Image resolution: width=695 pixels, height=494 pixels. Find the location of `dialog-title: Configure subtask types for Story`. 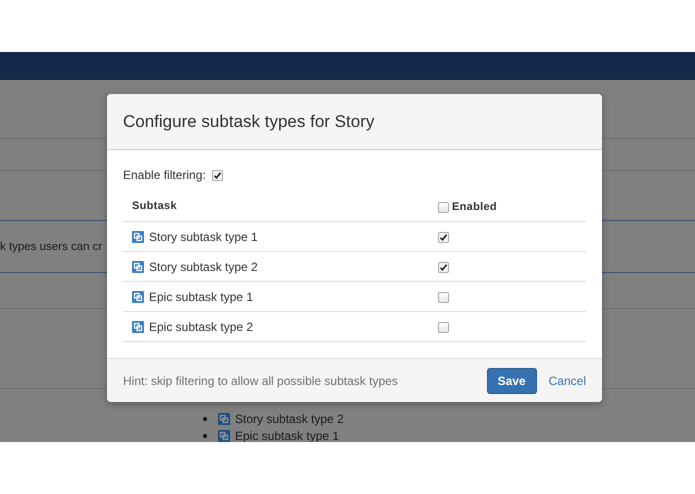

dialog-title: Configure subtask types for Story is located at coordinates (248, 122).